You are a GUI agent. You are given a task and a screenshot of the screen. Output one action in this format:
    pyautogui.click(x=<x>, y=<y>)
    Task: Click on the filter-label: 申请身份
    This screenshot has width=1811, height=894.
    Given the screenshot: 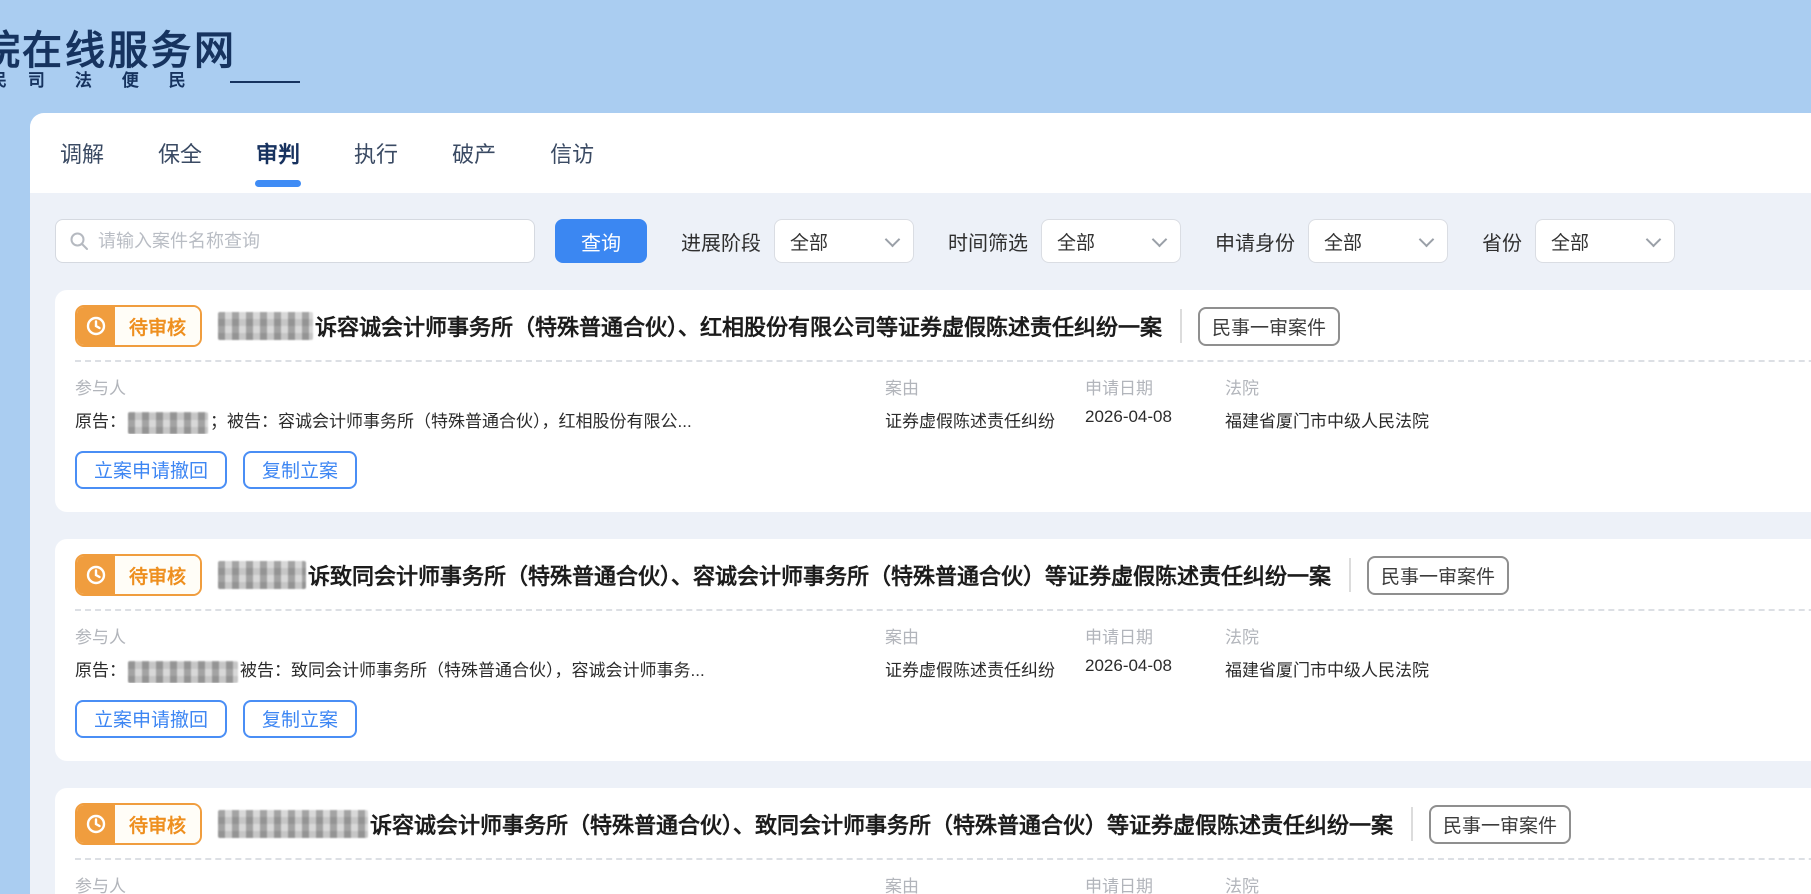 What is the action you would take?
    pyautogui.click(x=1255, y=243)
    